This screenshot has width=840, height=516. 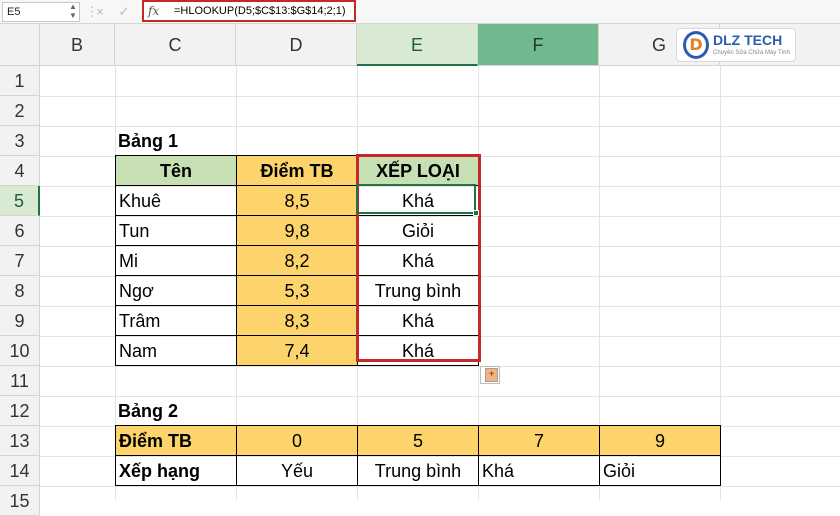 I want to click on row-header-5: 5, so click(x=20, y=201).